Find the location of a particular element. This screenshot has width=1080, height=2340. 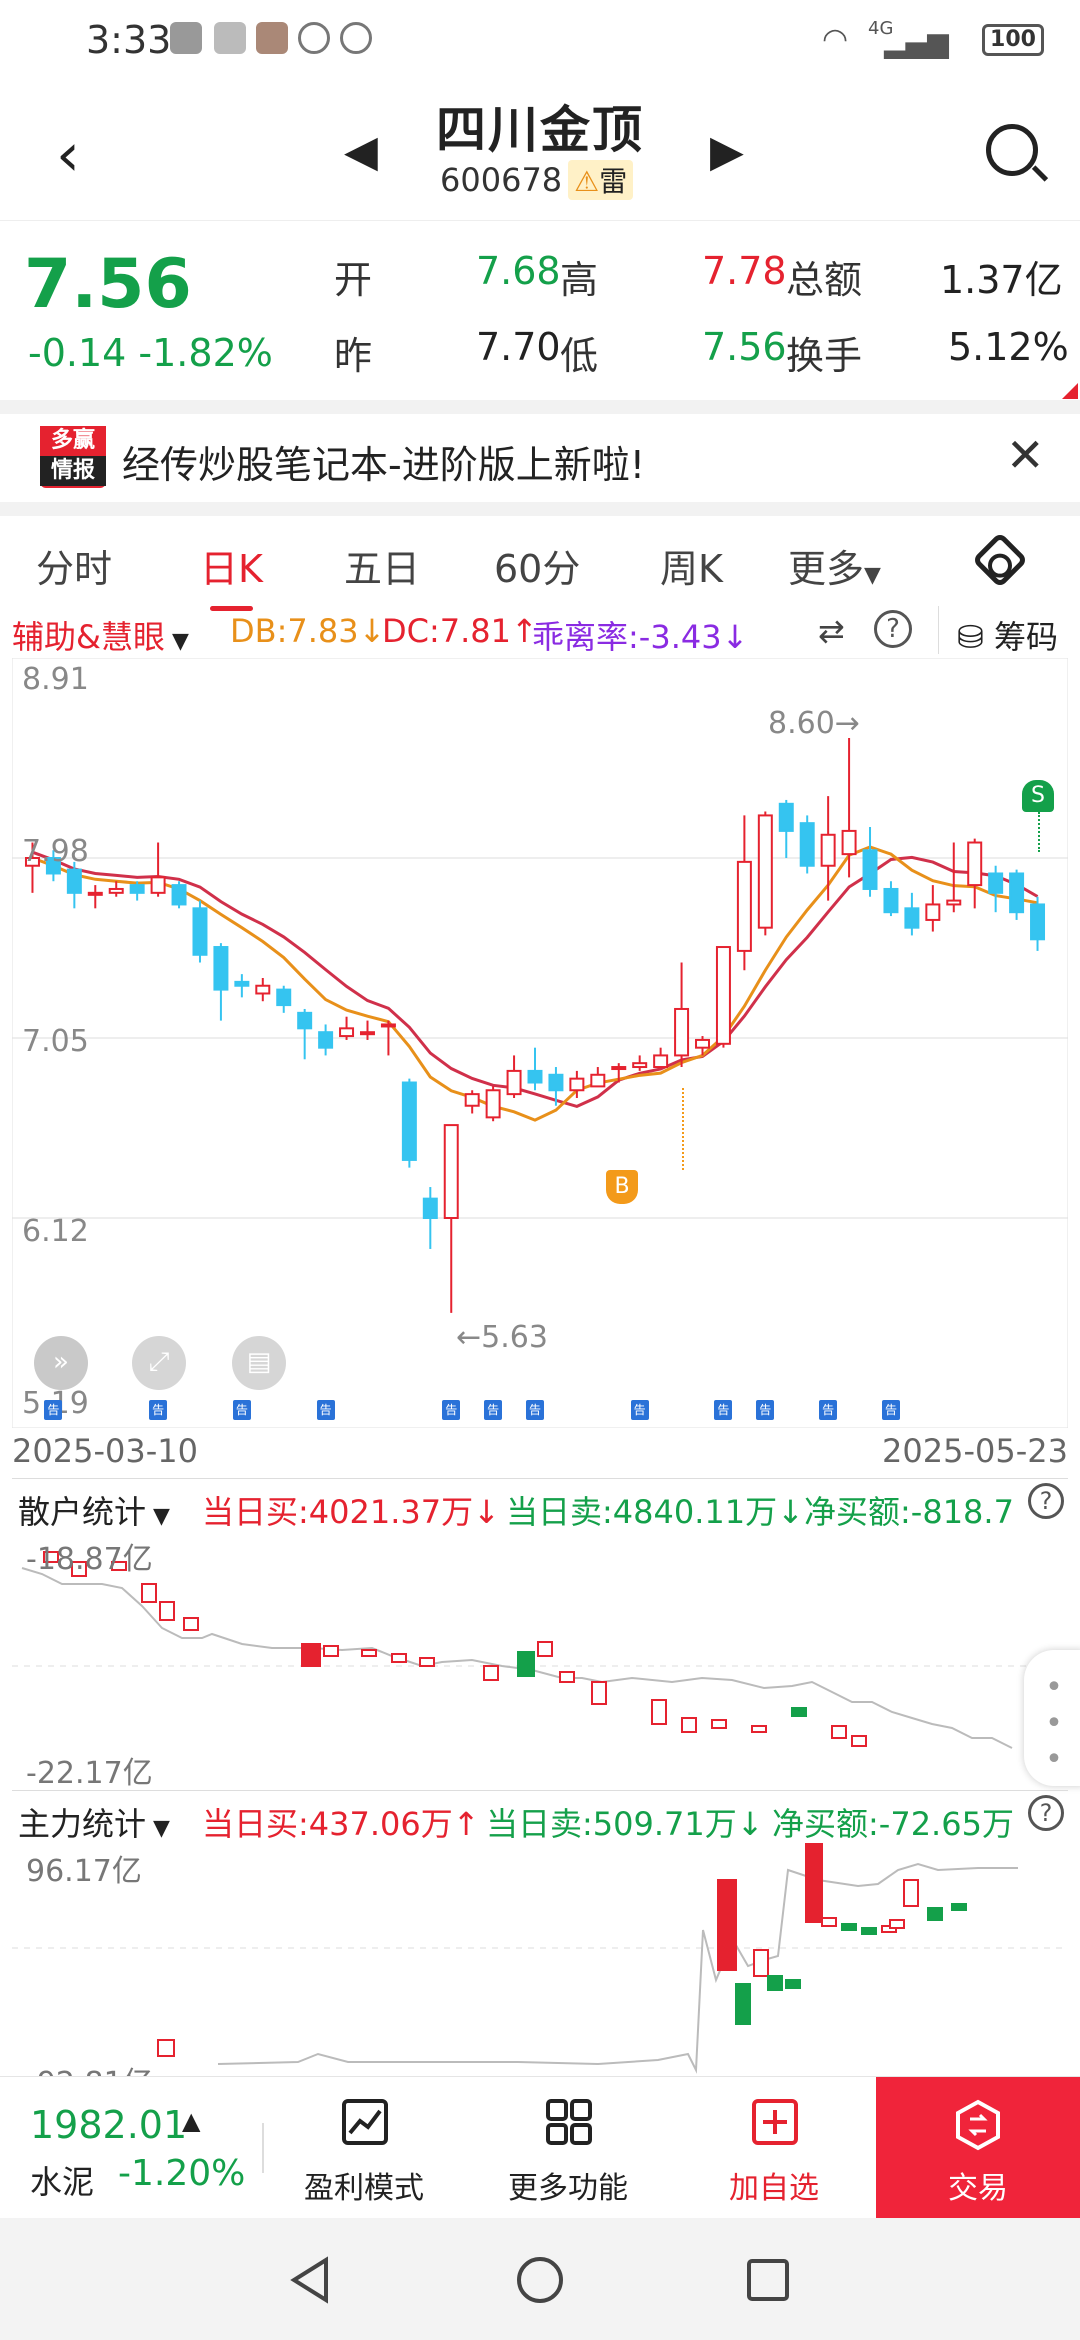

chips-button: ⛁ 筹码 is located at coordinates (998, 631).